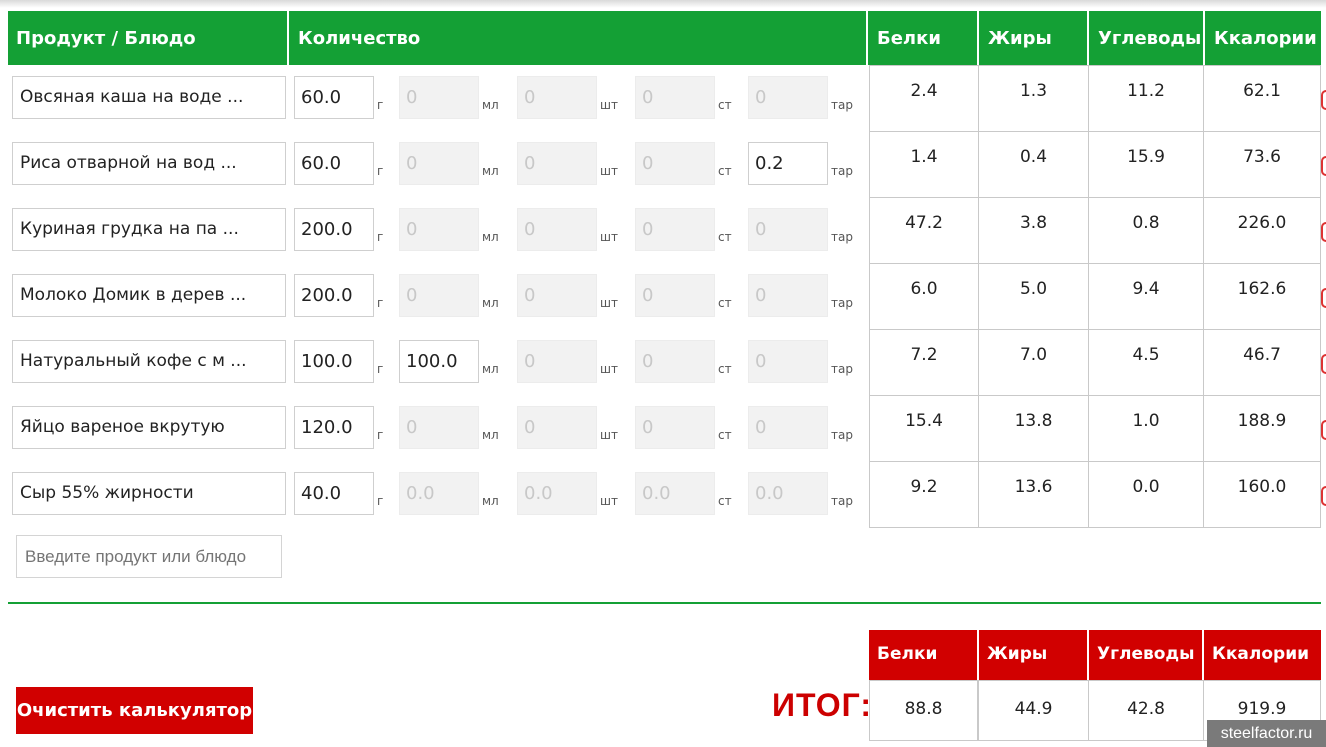 Image resolution: width=1326 pixels, height=747 pixels. I want to click on proteins-cell: 15.4, so click(924, 428).